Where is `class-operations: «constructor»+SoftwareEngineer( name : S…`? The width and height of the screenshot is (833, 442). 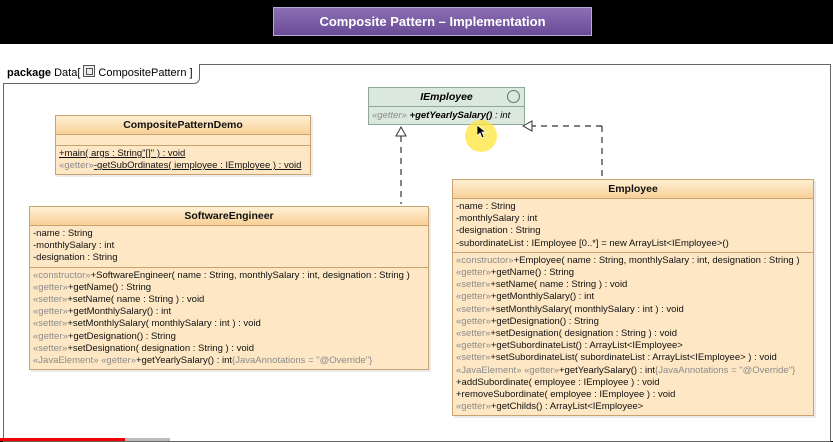 class-operations: «constructor»+SoftwareEngineer( name : S… is located at coordinates (229, 319).